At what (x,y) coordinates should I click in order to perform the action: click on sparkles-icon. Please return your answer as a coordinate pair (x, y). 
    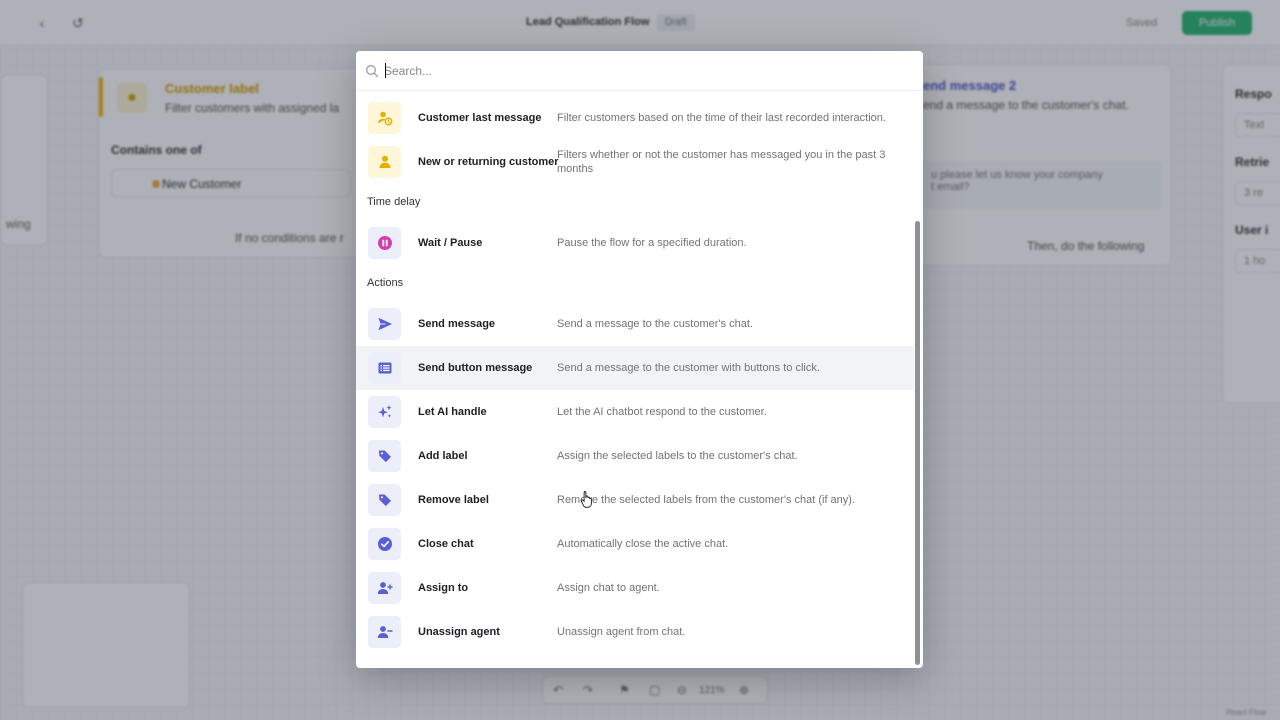
    Looking at the image, I should click on (384, 411).